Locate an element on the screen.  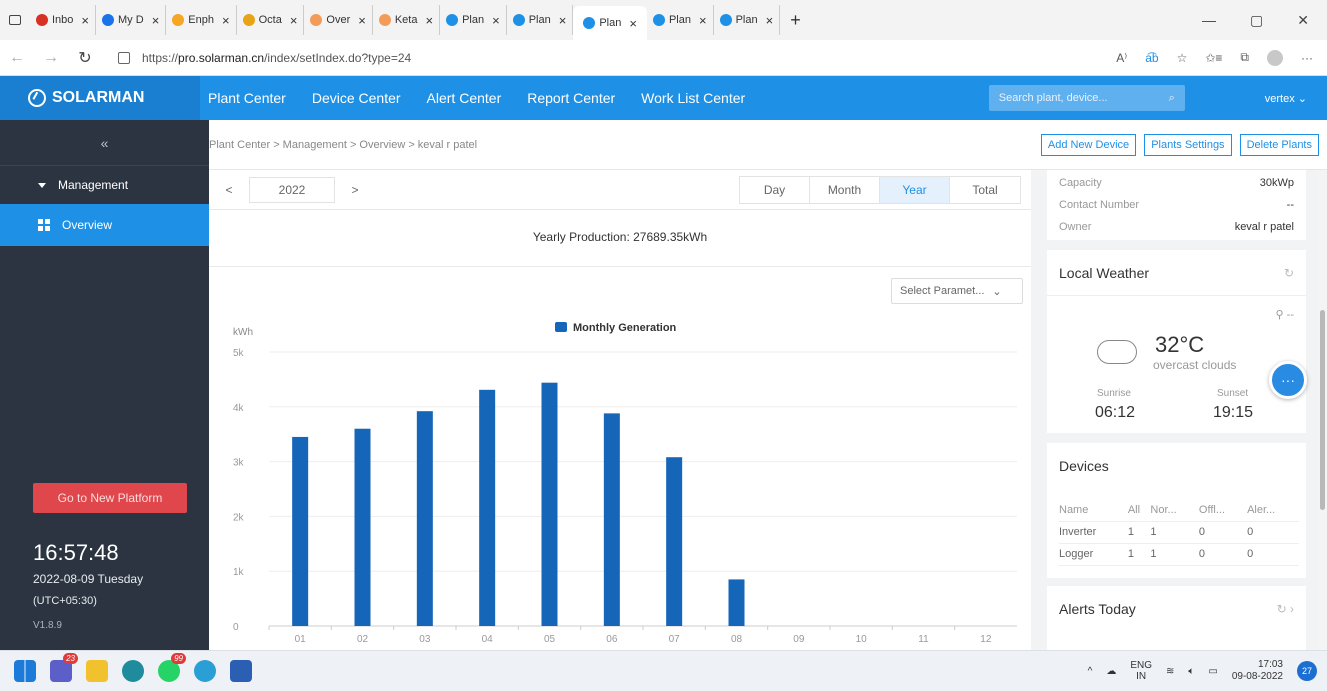
tab-label: Plan is located at coordinates (610, 23).